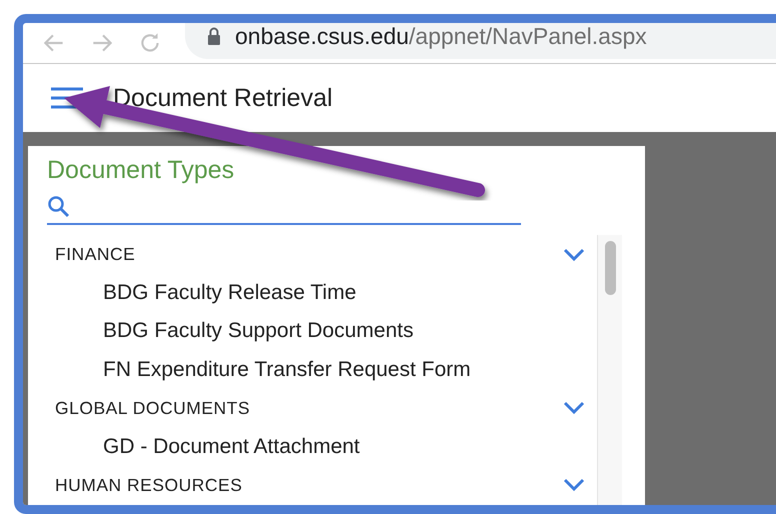 This screenshot has width=776, height=514. I want to click on panel-title: Document Types, so click(141, 170).